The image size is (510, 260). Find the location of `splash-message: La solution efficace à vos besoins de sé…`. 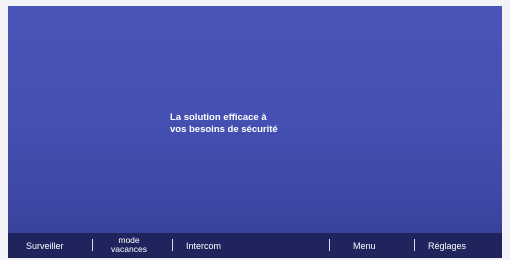

splash-message: La solution efficace à vos besoins de sé… is located at coordinates (270, 124).